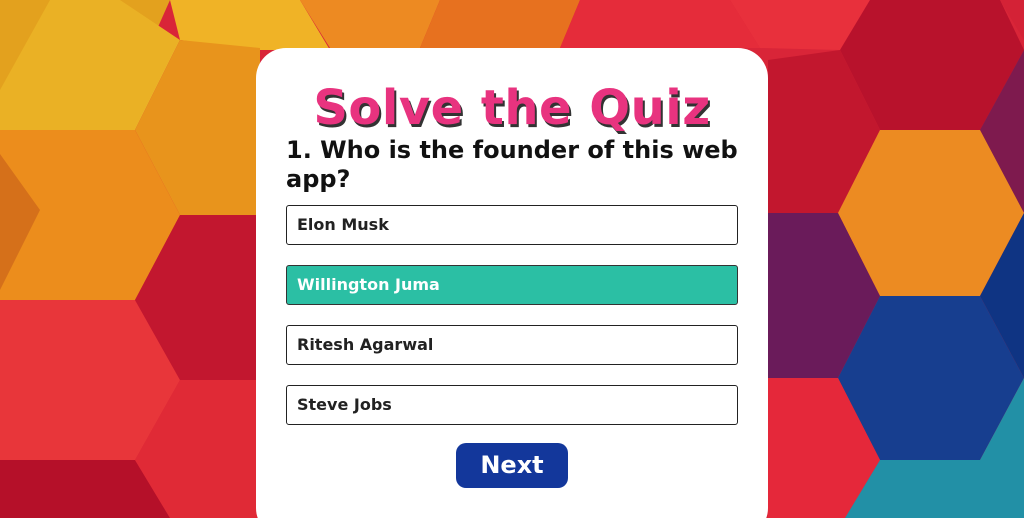  I want to click on option-elon-musk: Elon Musk, so click(512, 225).